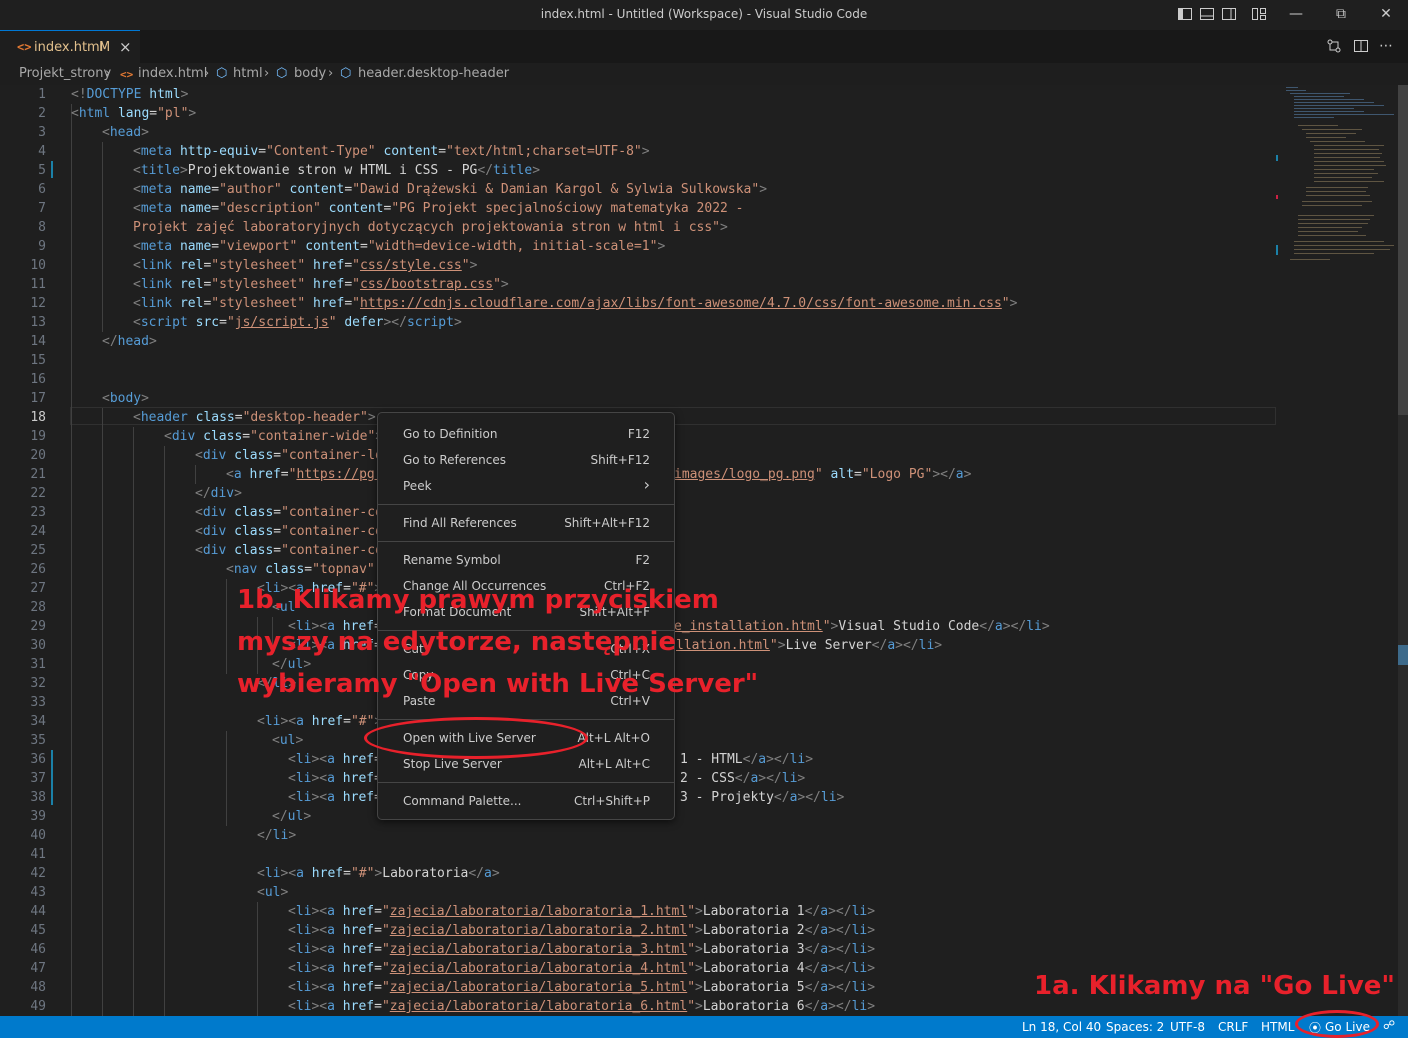  Describe the element at coordinates (335, 759) in the screenshot. I see `code-line-36: <li><a href=` at that location.